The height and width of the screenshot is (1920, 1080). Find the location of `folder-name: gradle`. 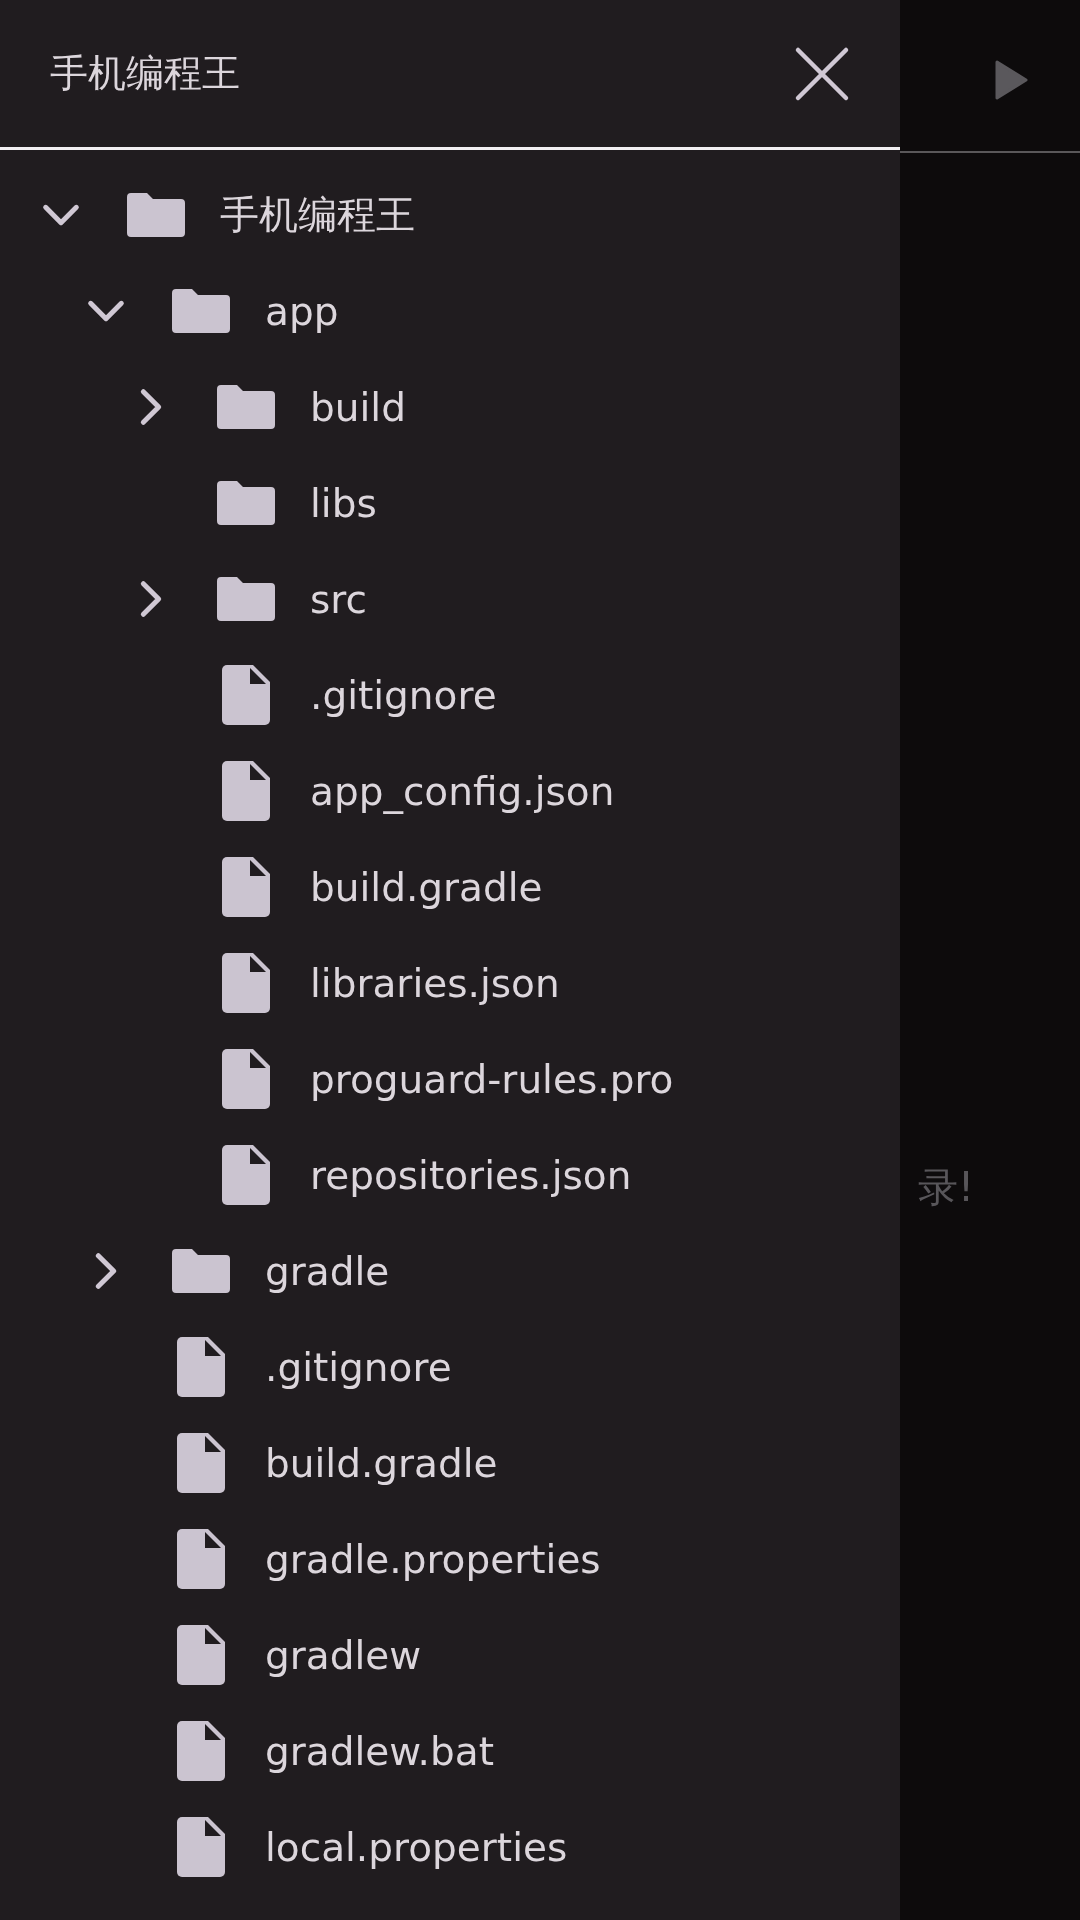

folder-name: gradle is located at coordinates (327, 1271).